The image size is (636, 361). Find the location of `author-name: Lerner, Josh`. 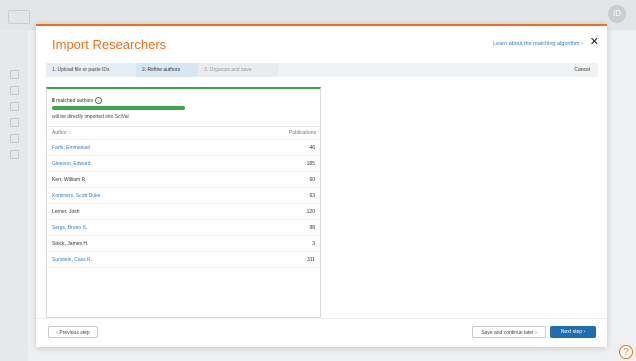

author-name: Lerner, Josh is located at coordinates (66, 212).